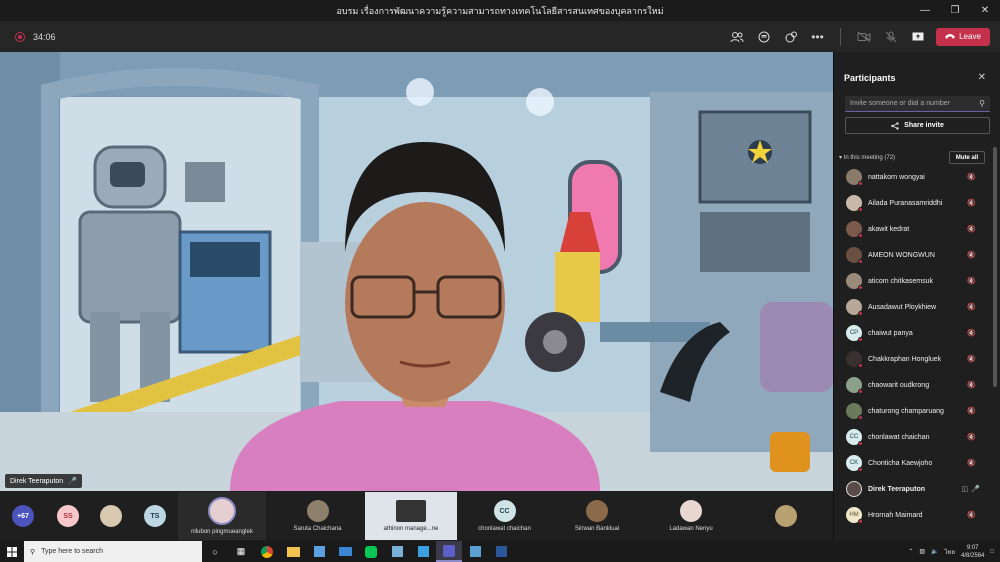  What do you see at coordinates (995, 267) in the screenshot?
I see `scrollbar` at bounding box center [995, 267].